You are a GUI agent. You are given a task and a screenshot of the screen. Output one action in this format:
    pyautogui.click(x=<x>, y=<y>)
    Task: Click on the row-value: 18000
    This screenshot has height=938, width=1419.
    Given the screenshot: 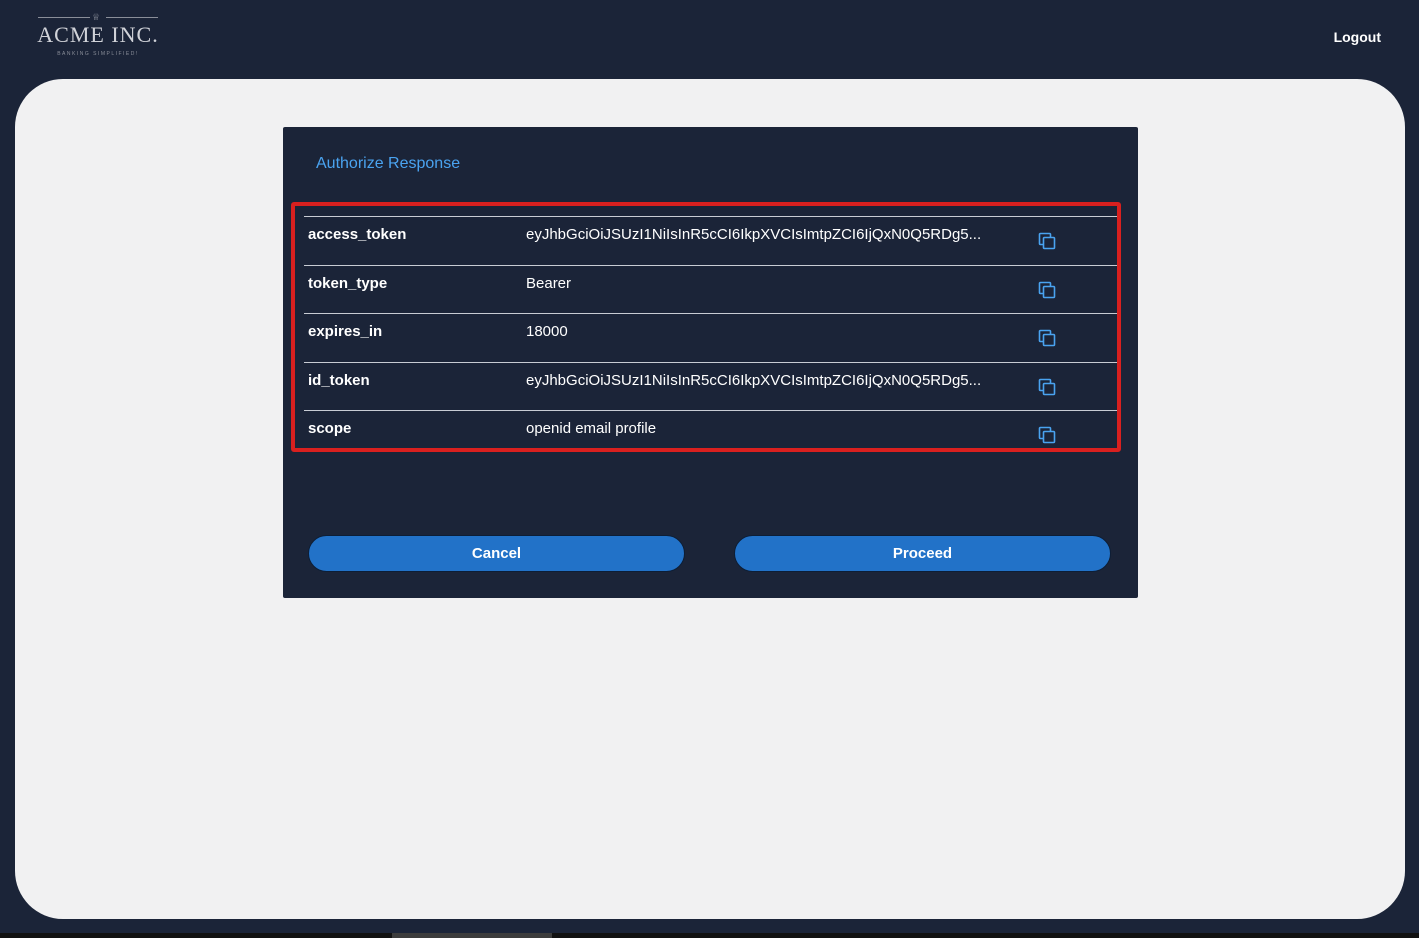 What is the action you would take?
    pyautogui.click(x=547, y=331)
    